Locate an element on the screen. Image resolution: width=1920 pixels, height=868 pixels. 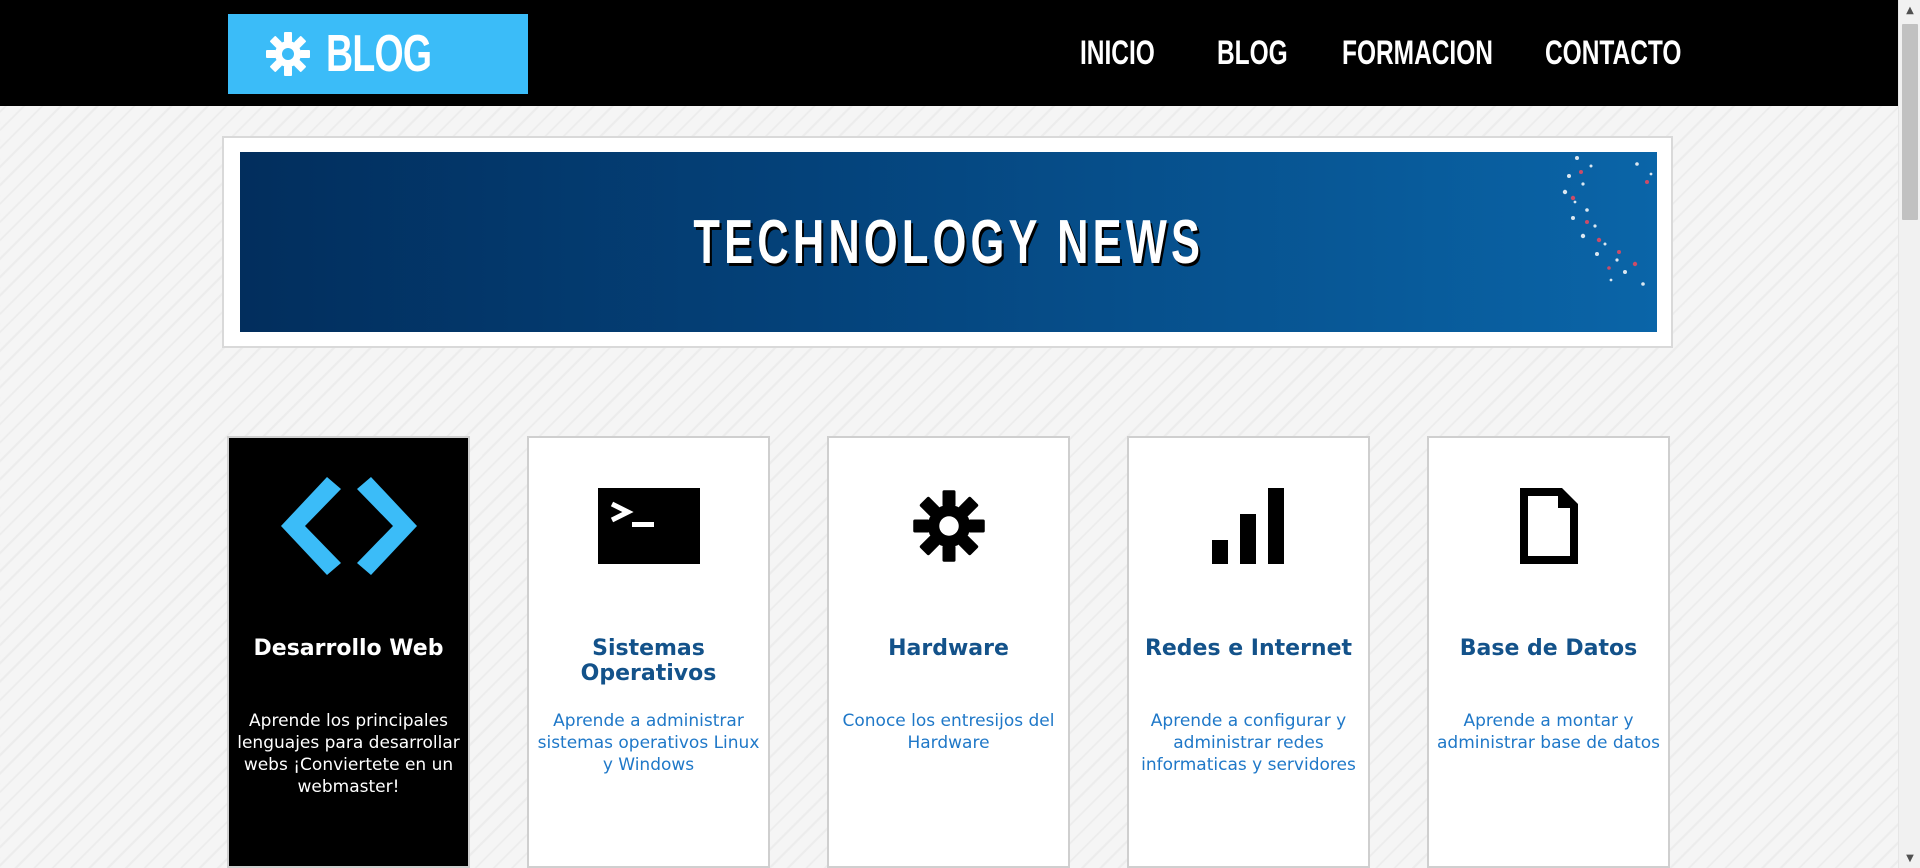
code-brackets-icon is located at coordinates (348, 526).